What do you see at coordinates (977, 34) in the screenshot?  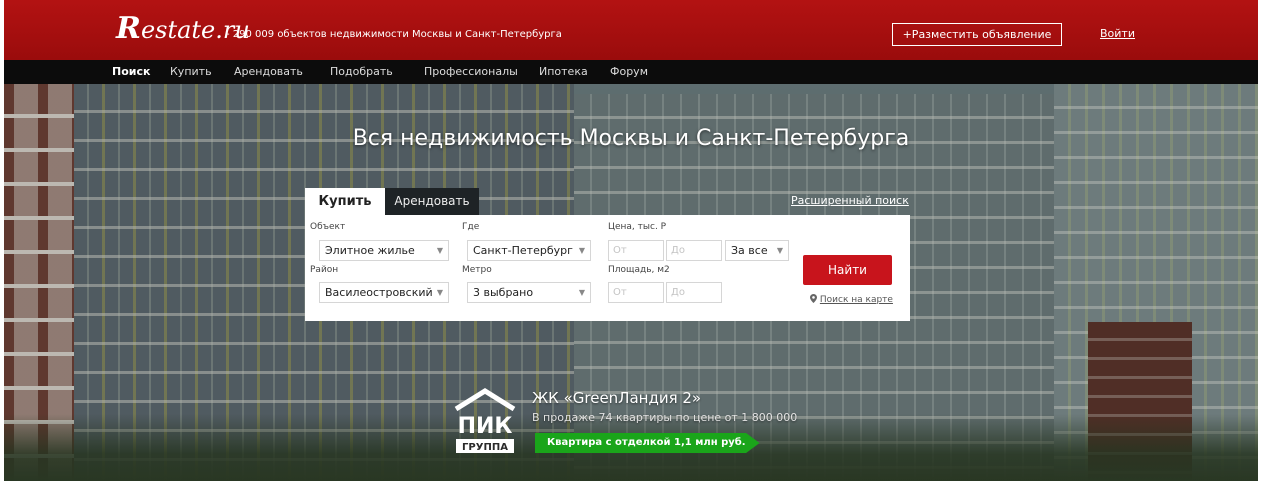 I see `post-ad-button: +Разместить объявление` at bounding box center [977, 34].